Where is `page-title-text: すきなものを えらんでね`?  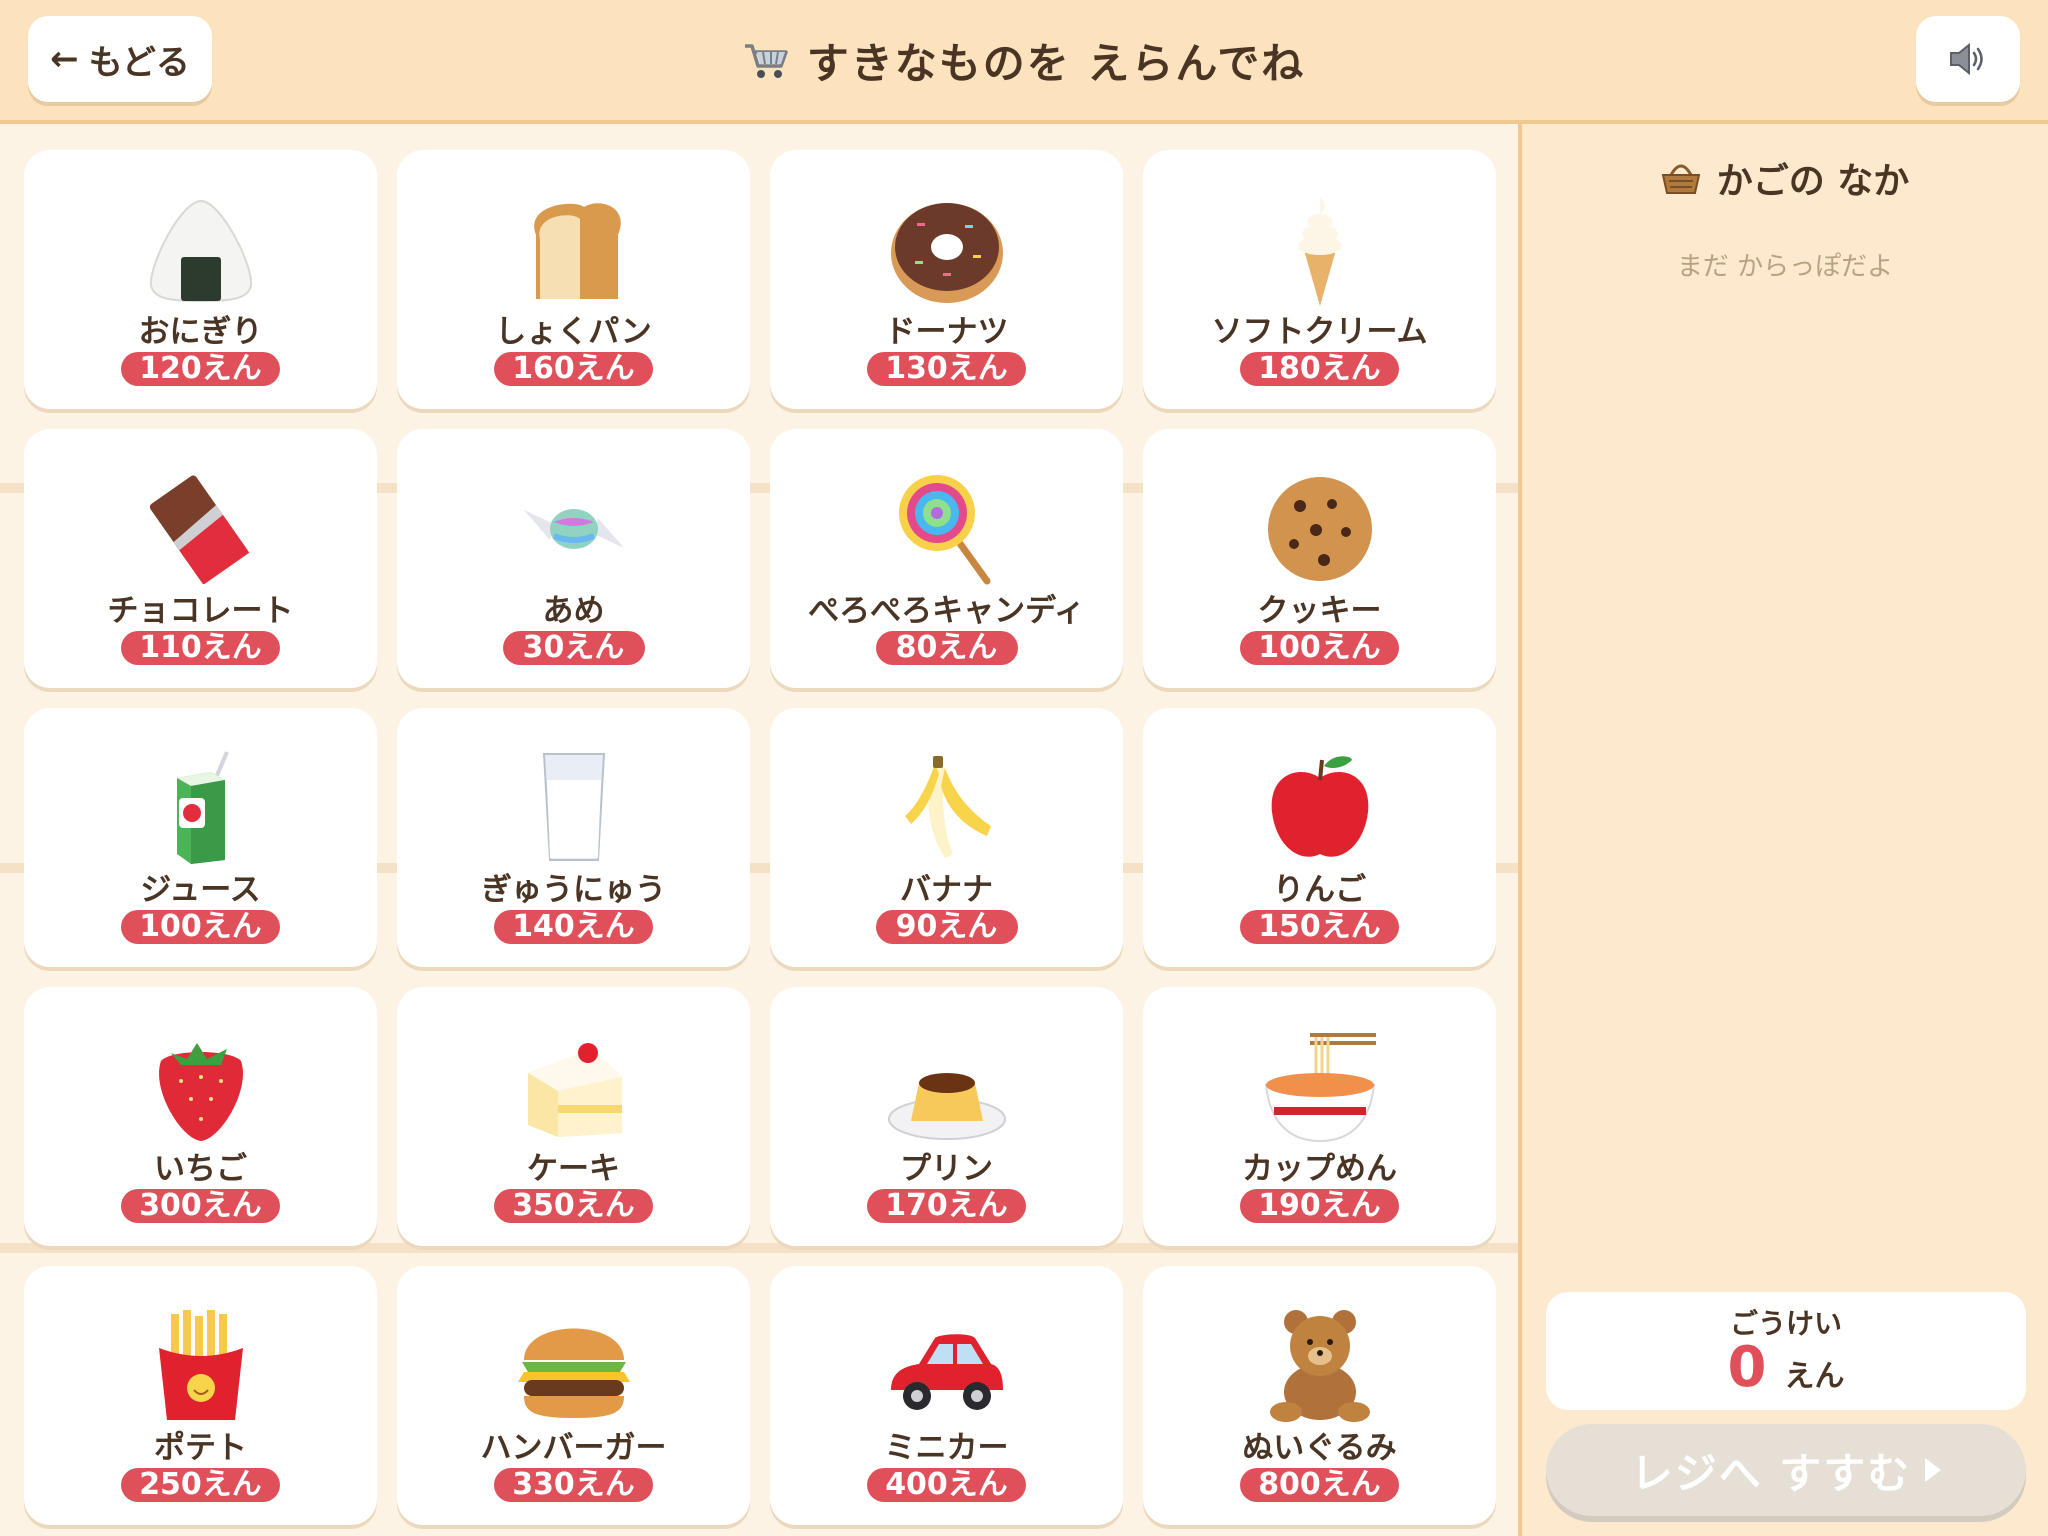 page-title-text: すきなものを えらんでね is located at coordinates (1056, 63).